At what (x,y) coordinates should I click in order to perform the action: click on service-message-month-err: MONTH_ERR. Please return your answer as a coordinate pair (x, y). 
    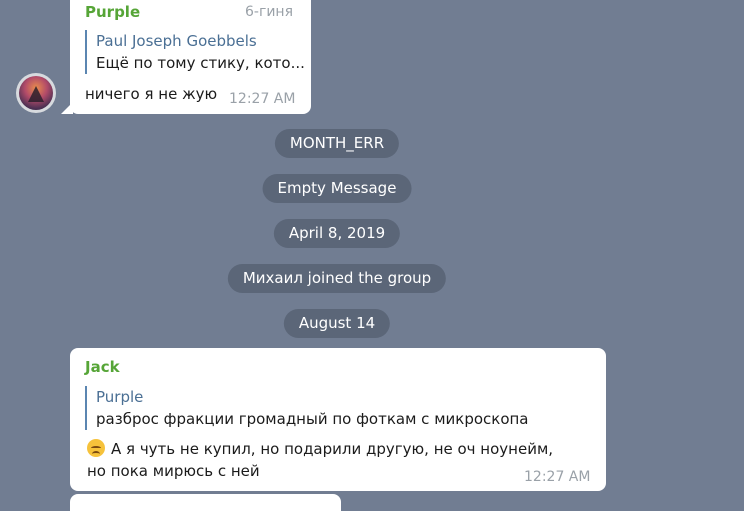
    Looking at the image, I should click on (337, 143).